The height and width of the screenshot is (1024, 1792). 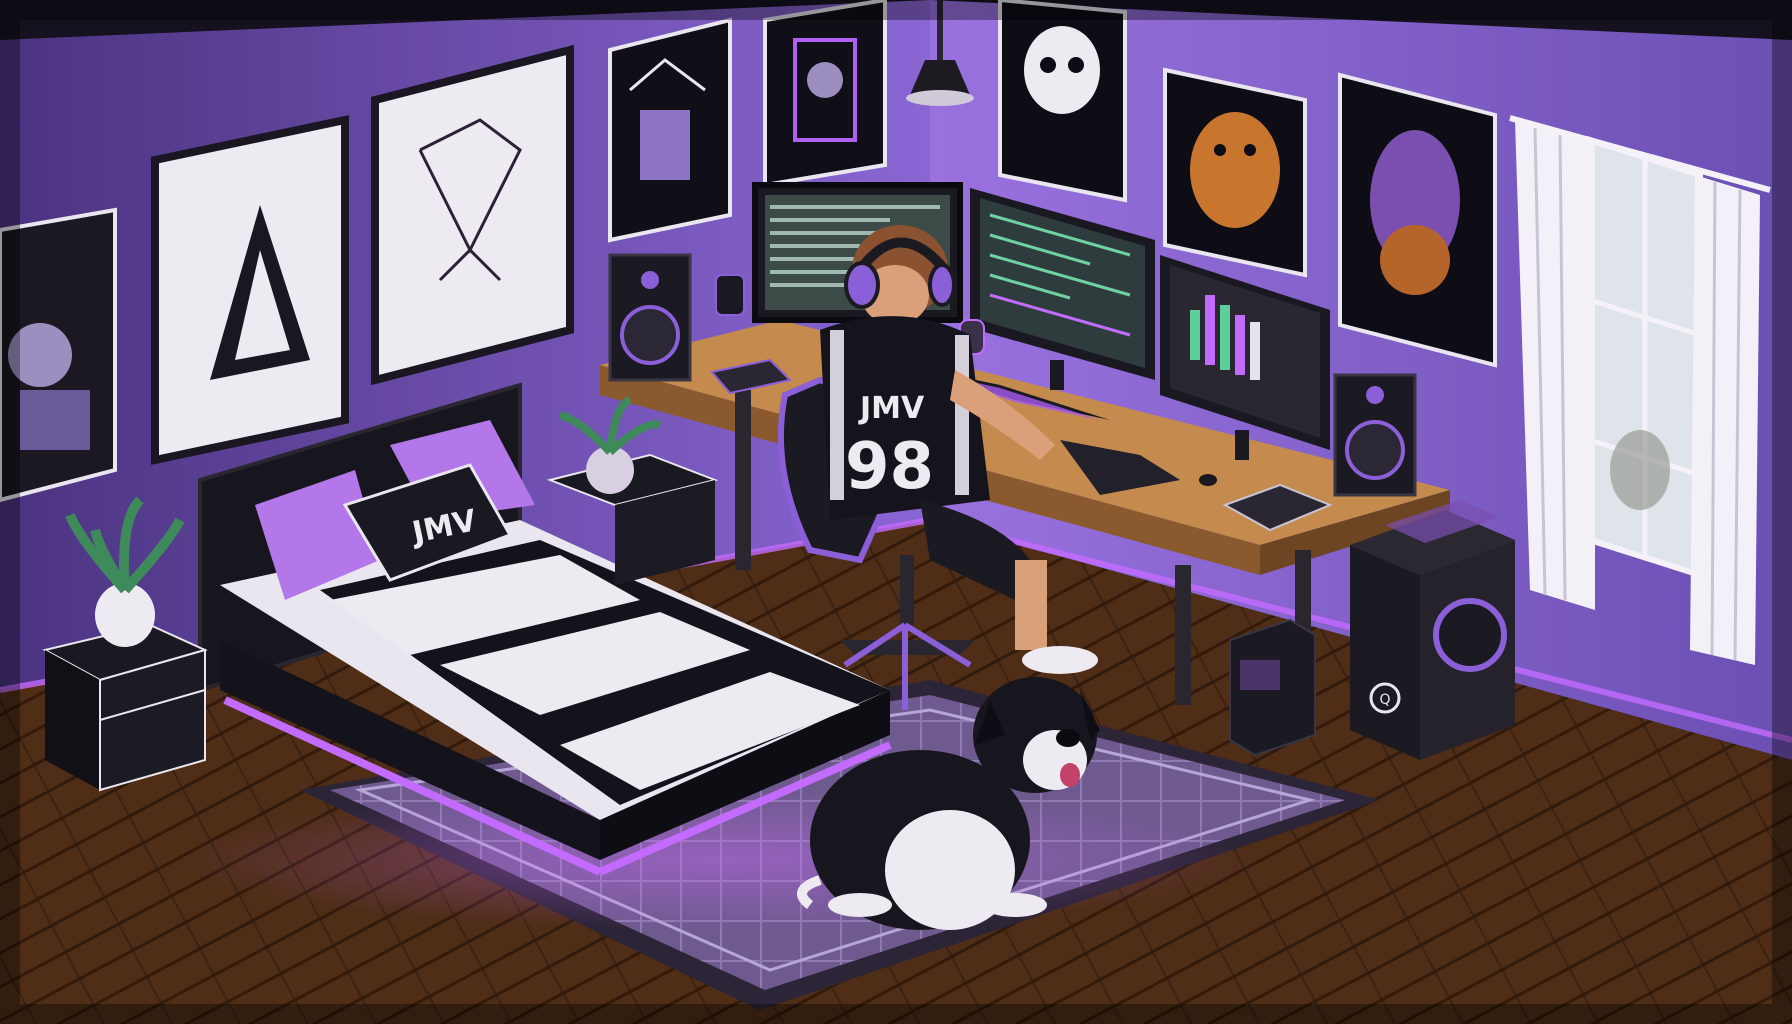 What do you see at coordinates (1375, 435) in the screenshot?
I see `speaker-right` at bounding box center [1375, 435].